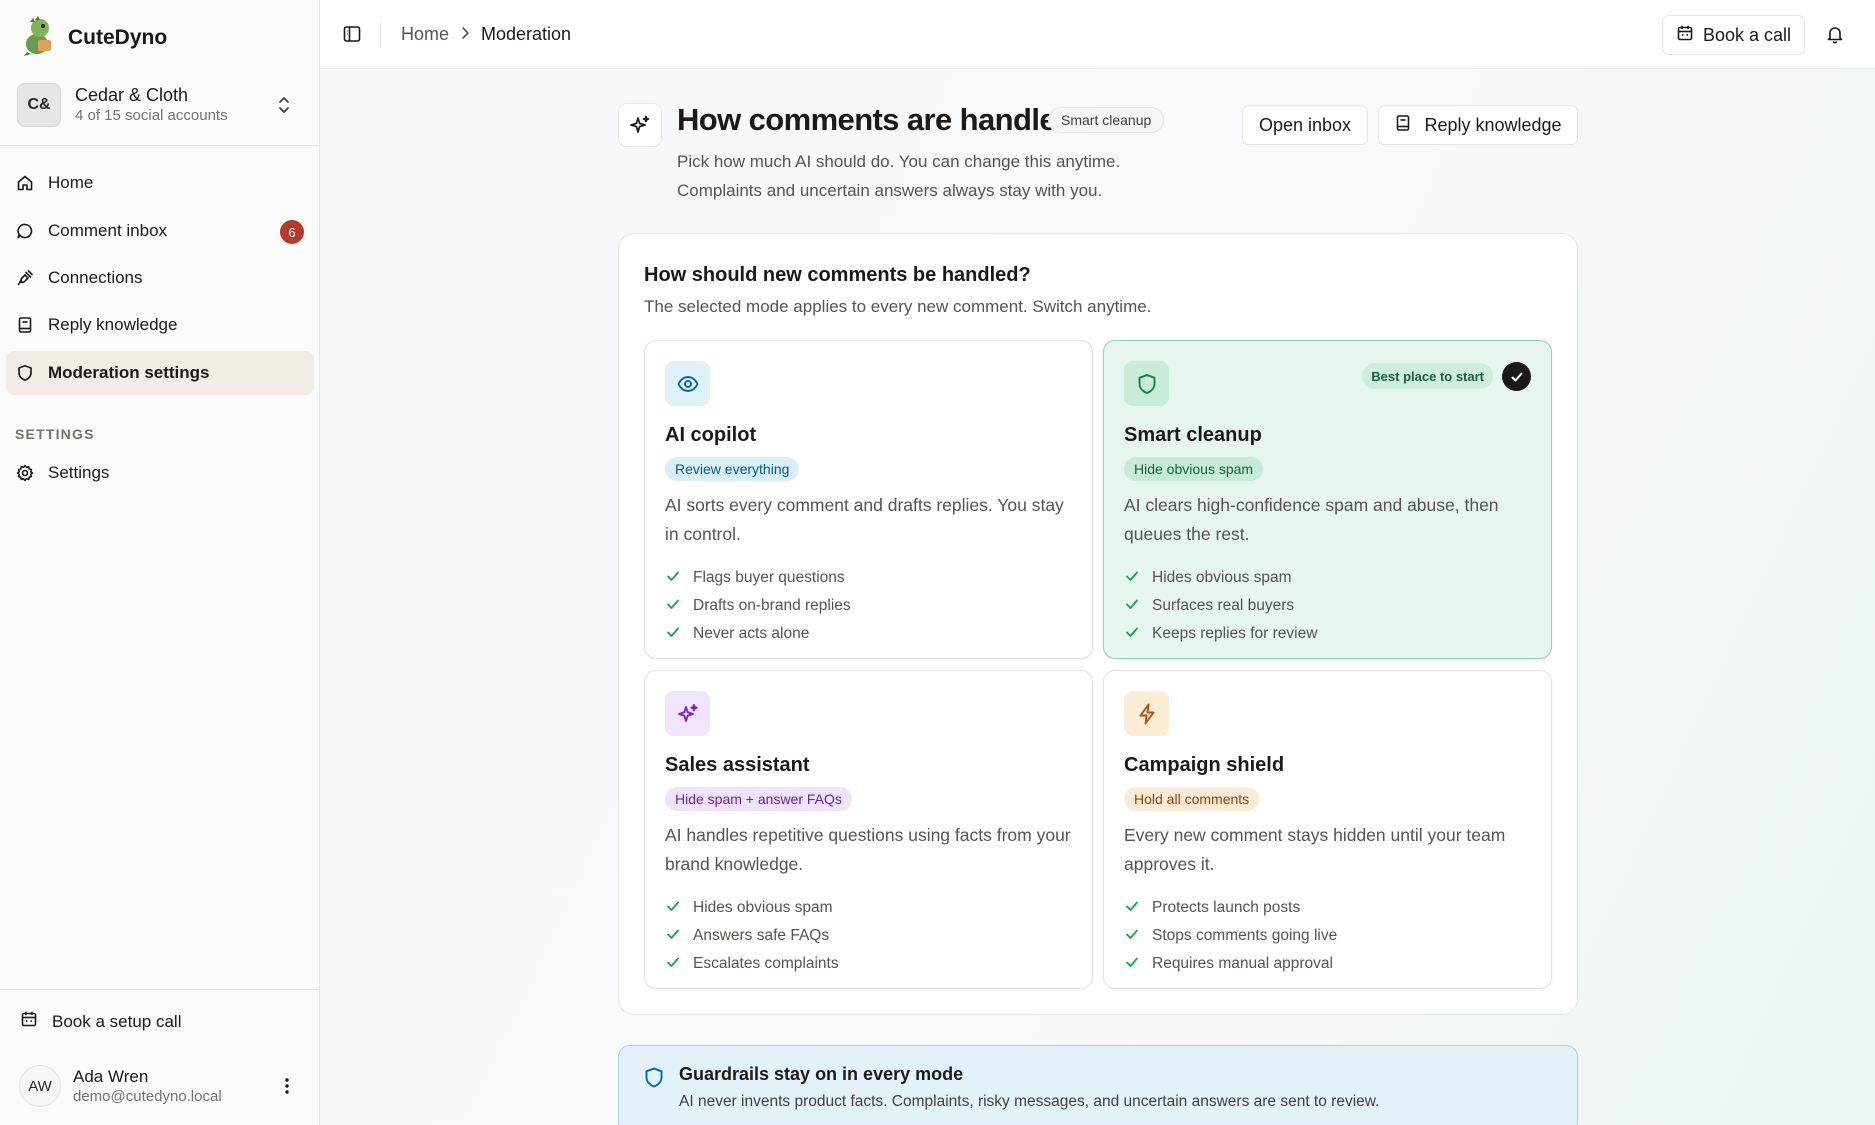 The height and width of the screenshot is (1125, 1875). What do you see at coordinates (159, 145) in the screenshot?
I see `sidebar-divider` at bounding box center [159, 145].